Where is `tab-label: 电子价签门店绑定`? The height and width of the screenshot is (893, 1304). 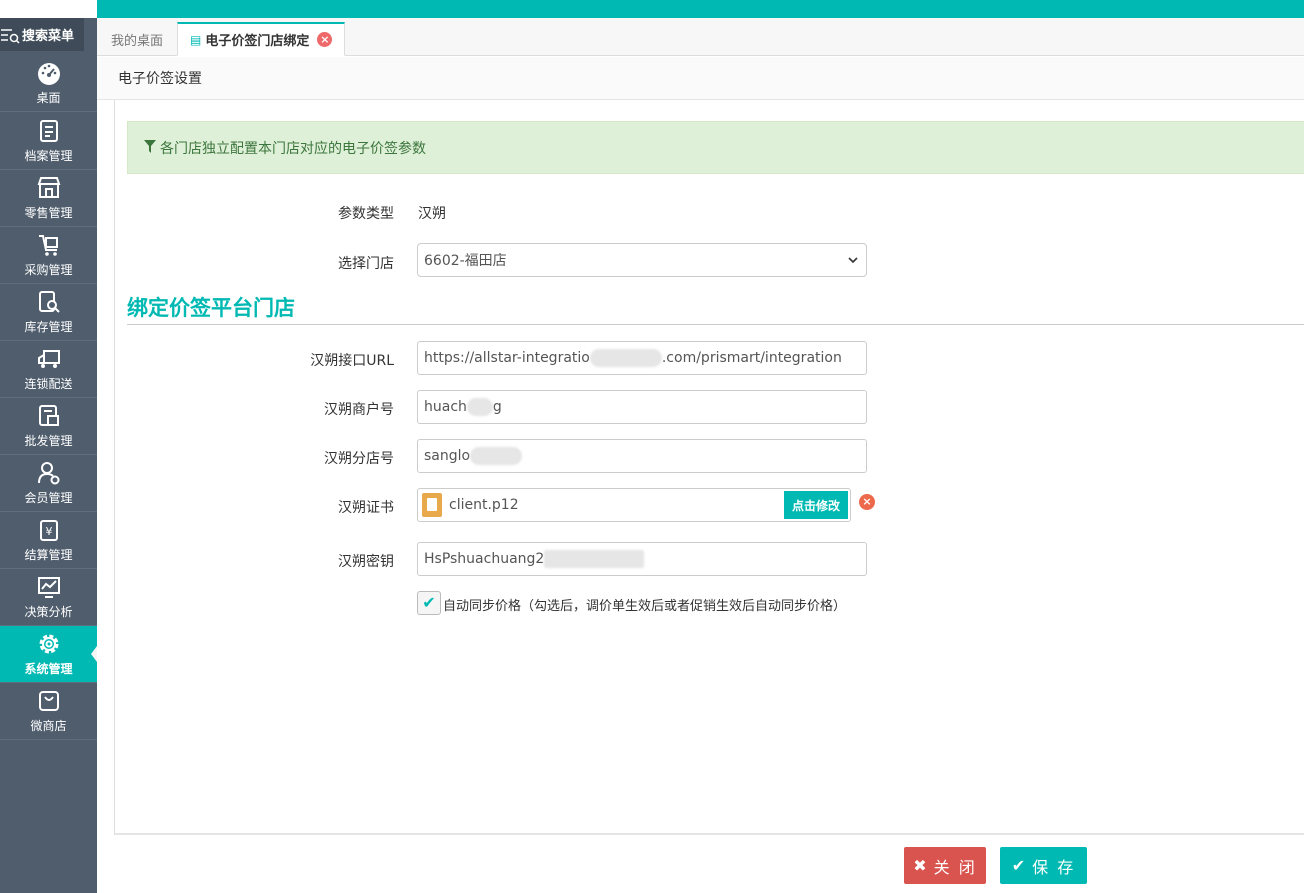
tab-label: 电子价签门店绑定 is located at coordinates (257, 41).